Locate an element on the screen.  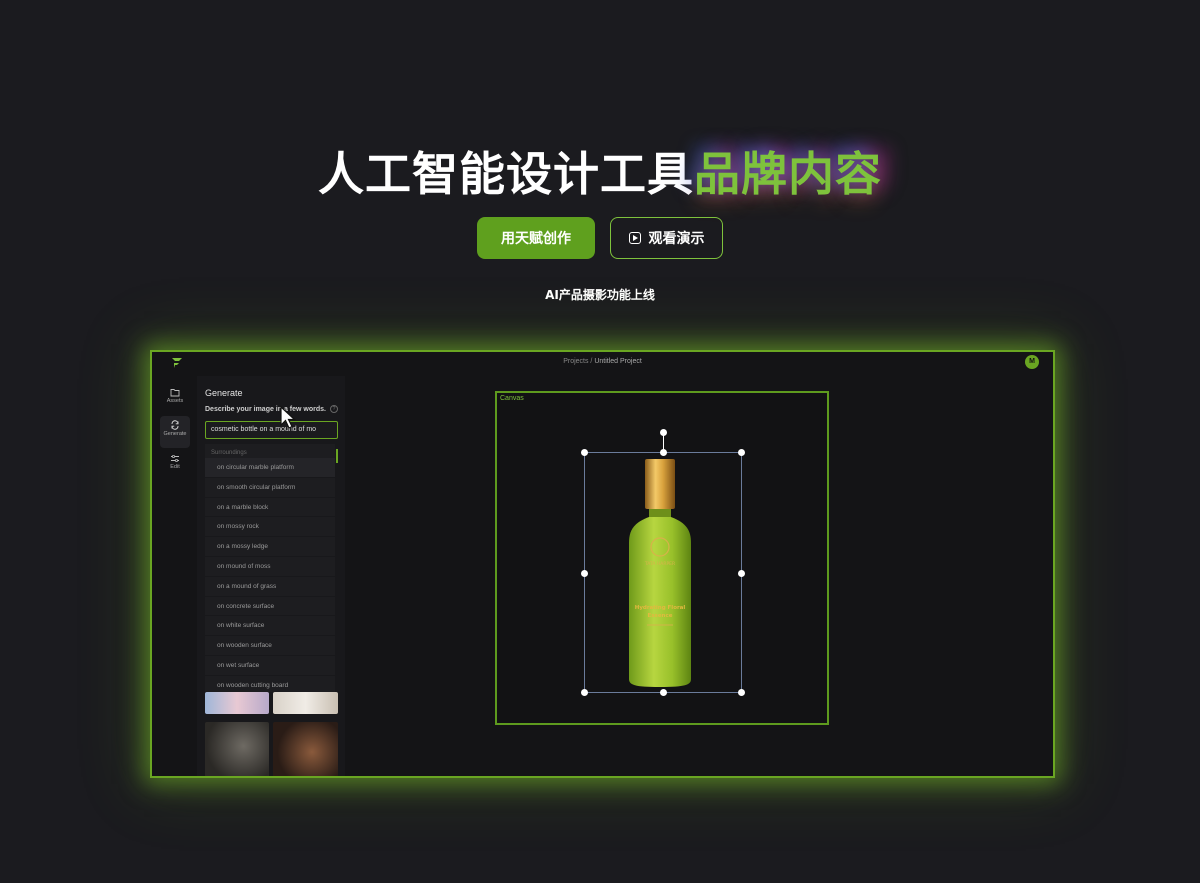
rail-label-edit: Edit is located at coordinates (175, 467).